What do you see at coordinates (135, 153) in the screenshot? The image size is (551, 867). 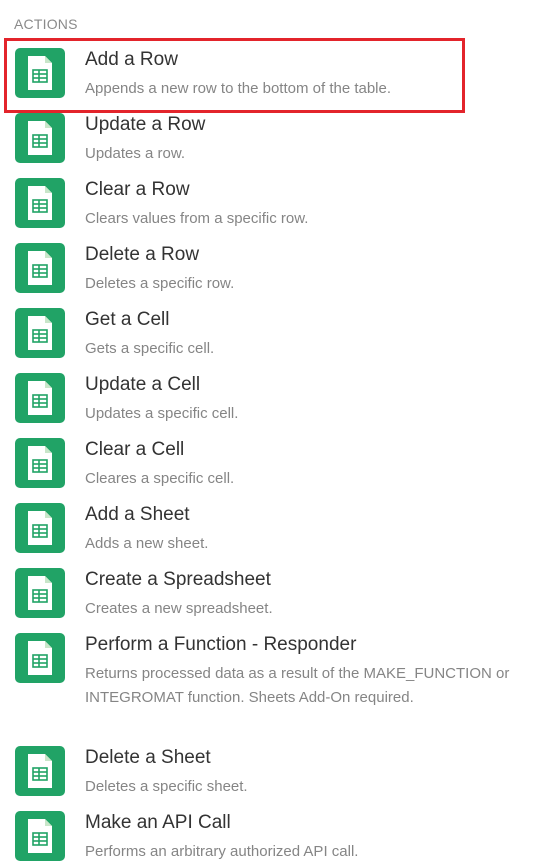 I see `action-description: Updates a row.` at bounding box center [135, 153].